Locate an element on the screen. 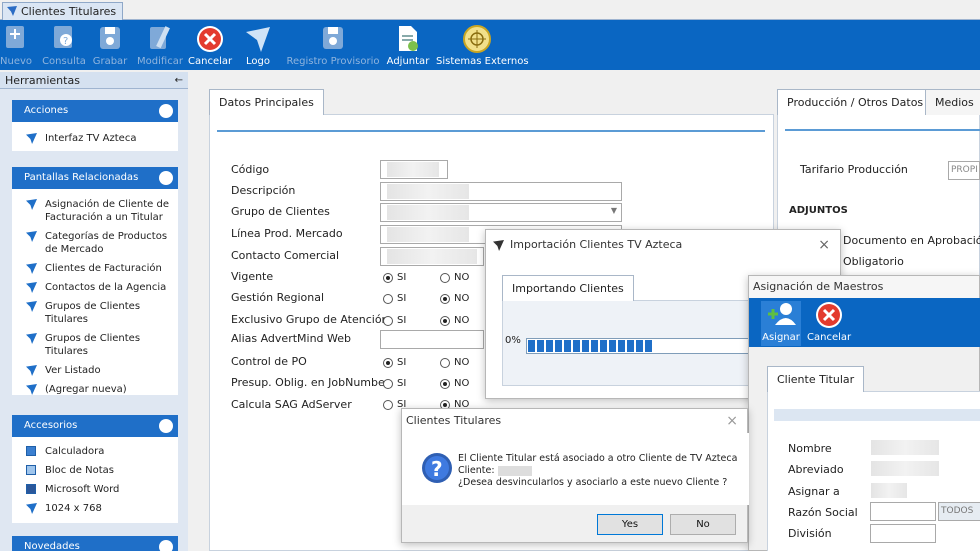  tarifario-input: PROPI is located at coordinates (964, 170).